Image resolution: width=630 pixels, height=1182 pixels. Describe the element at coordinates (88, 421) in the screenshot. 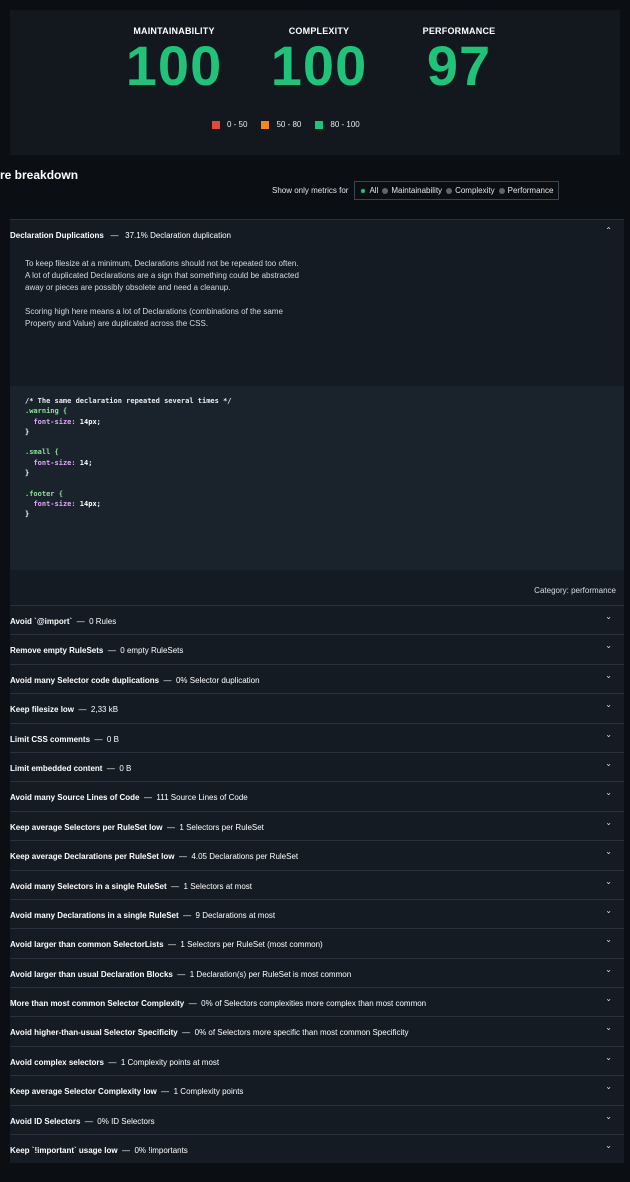

I see `code-value: 14px;` at that location.